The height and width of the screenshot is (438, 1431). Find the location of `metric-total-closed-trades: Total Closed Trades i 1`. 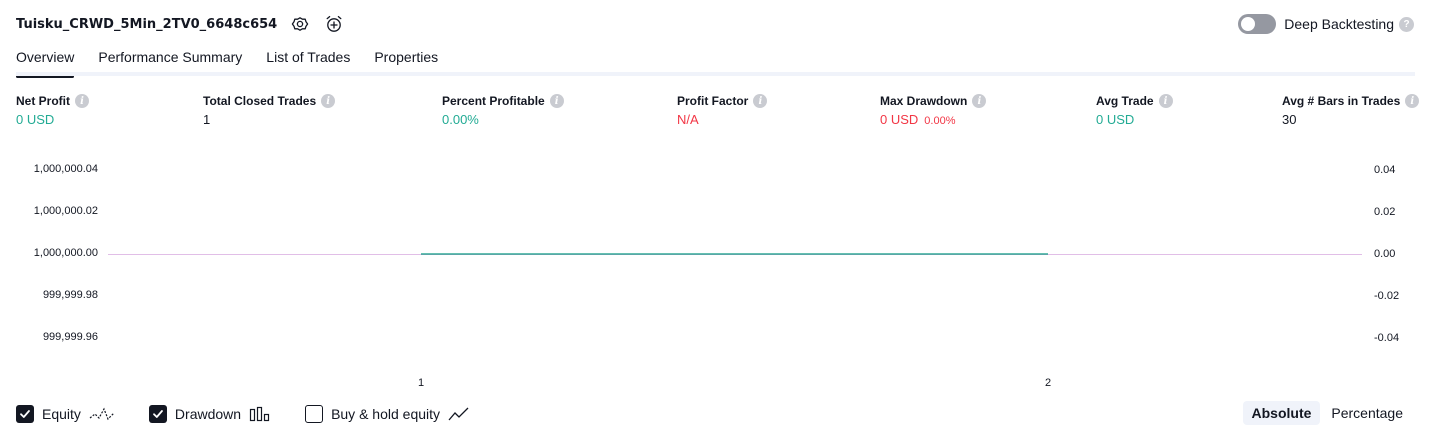

metric-total-closed-trades: Total Closed Trades i 1 is located at coordinates (269, 110).